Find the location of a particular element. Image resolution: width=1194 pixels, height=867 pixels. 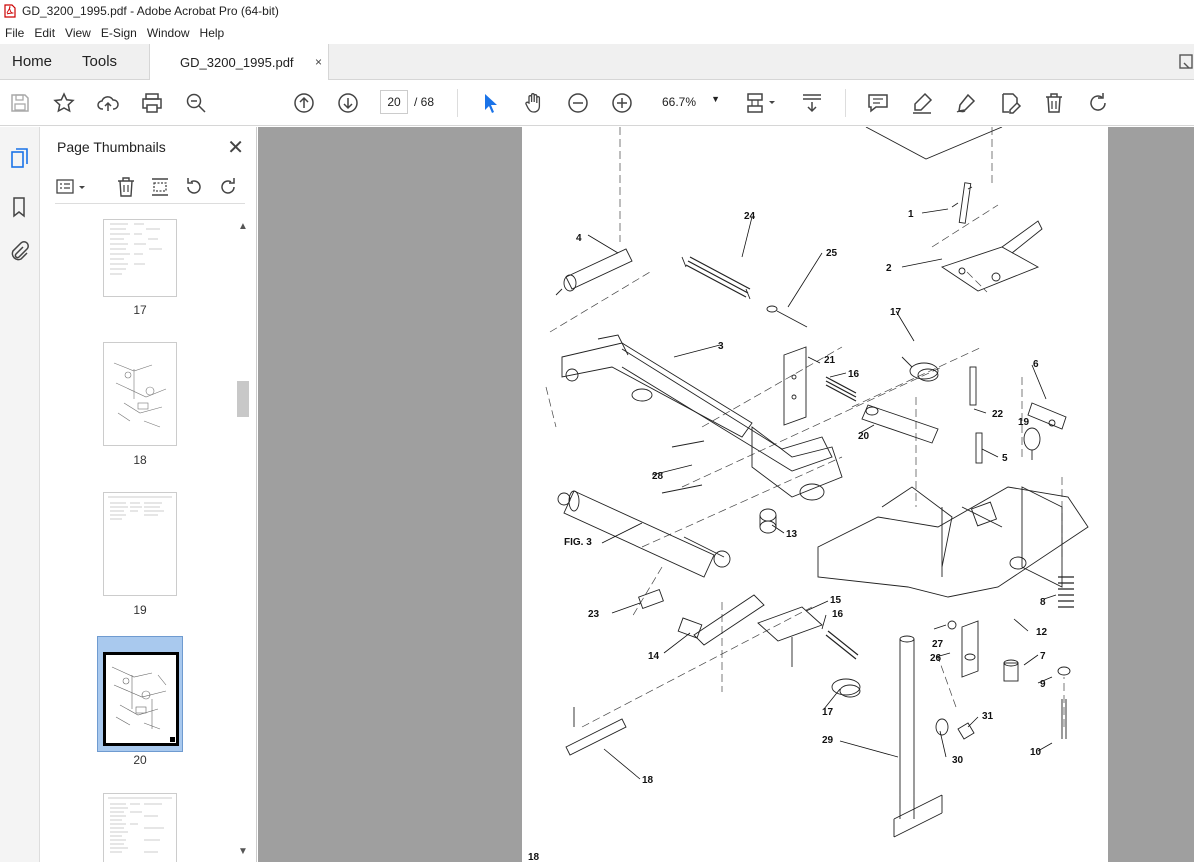

part-callout: 15 is located at coordinates (836, 600).